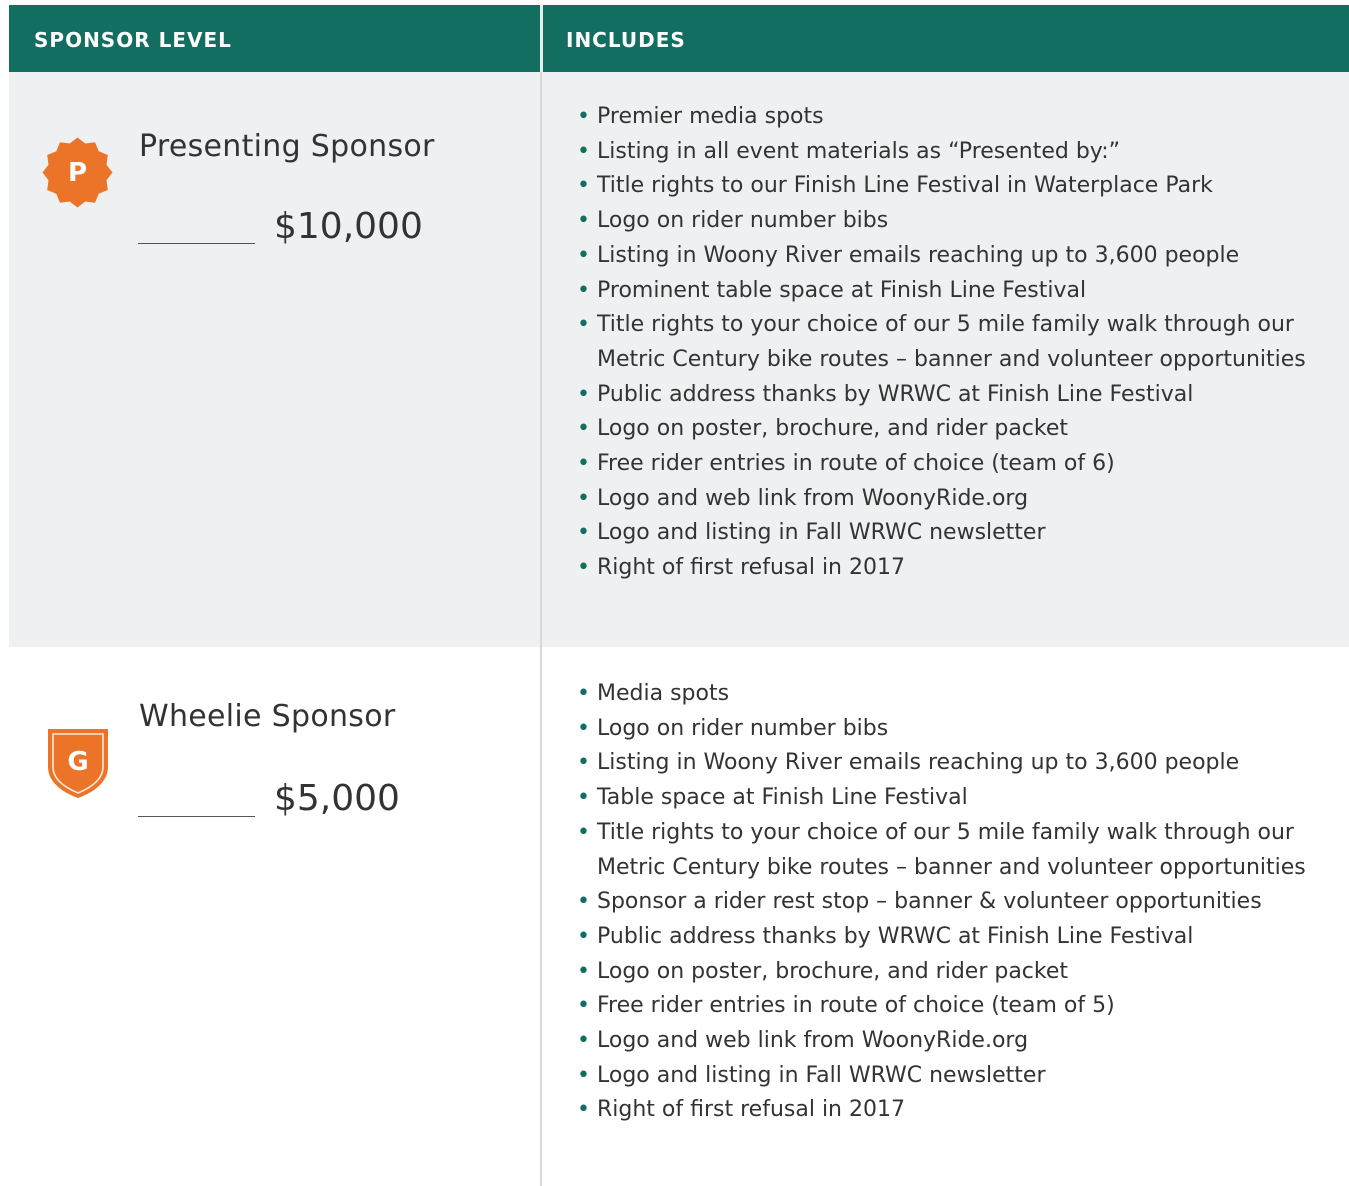 This screenshot has height=1186, width=1349. I want to click on list-item: • Media spots, so click(957, 694).